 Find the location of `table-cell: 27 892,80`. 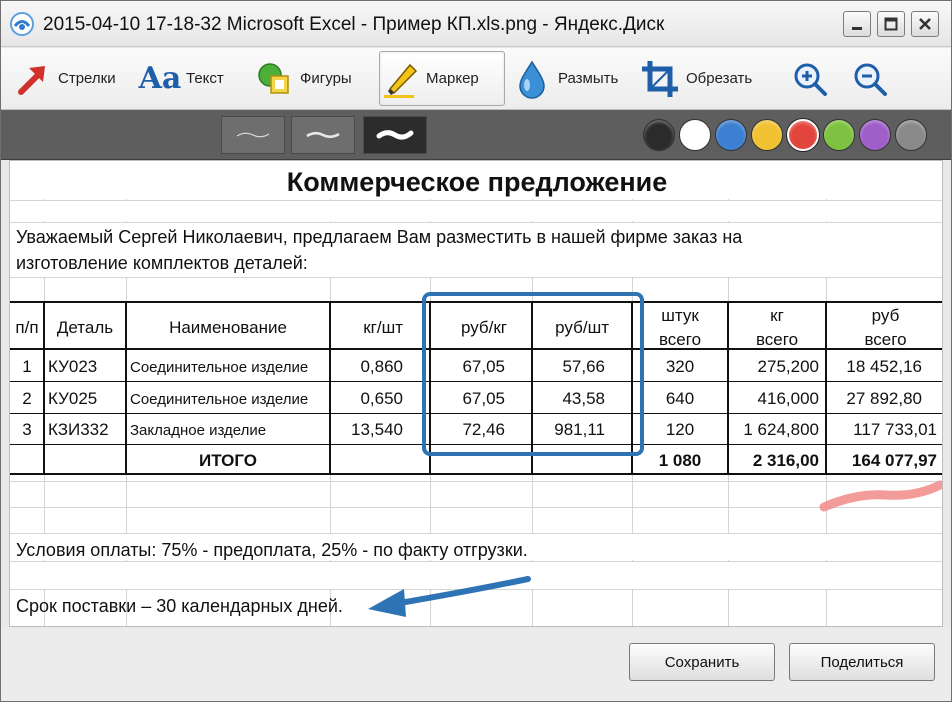

table-cell: 27 892,80 is located at coordinates (884, 398).